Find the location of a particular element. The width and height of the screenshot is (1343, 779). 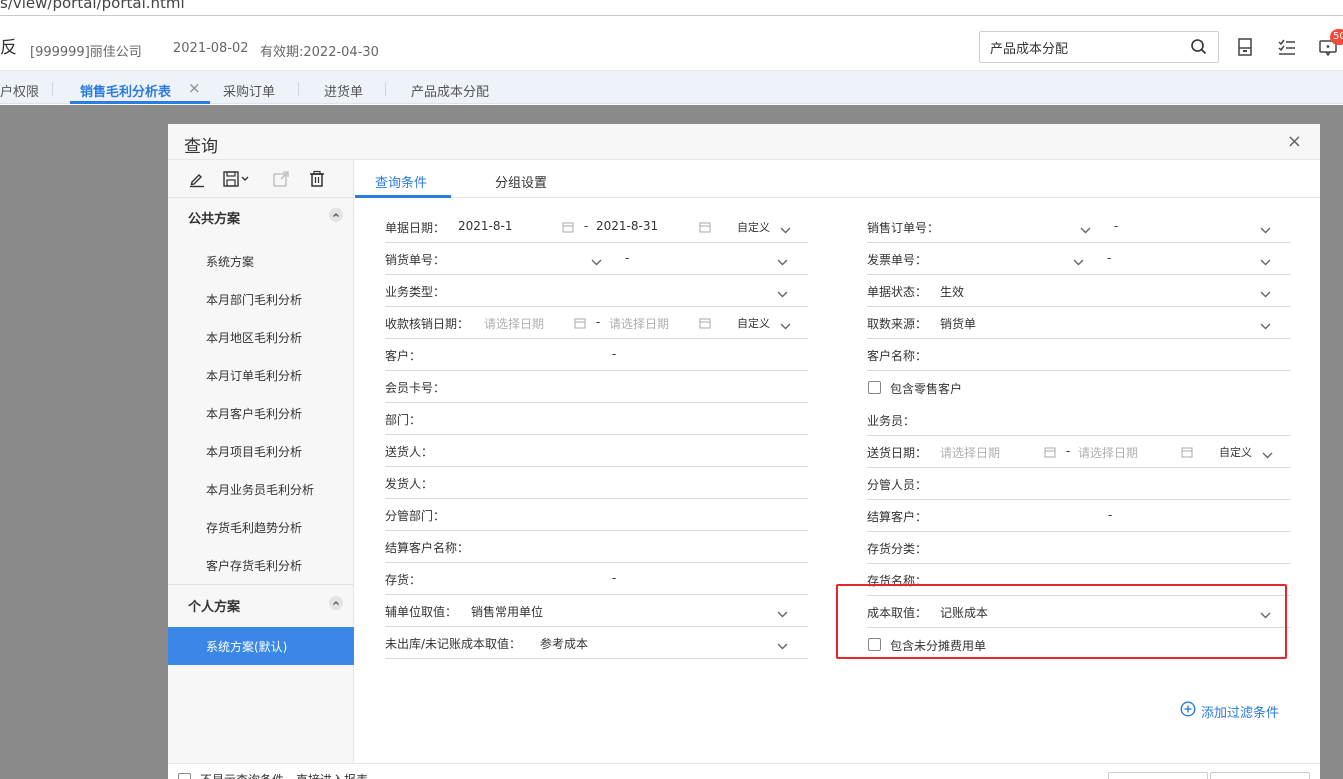

field-value: 生效 is located at coordinates (952, 291).